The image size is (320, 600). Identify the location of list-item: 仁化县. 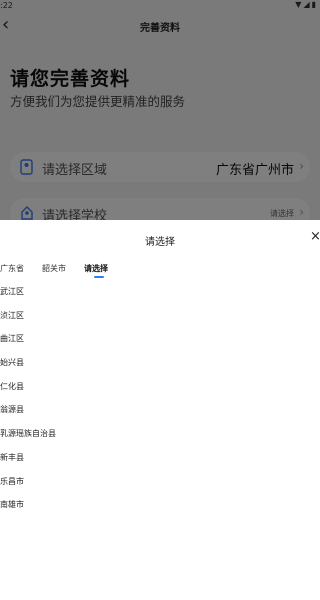
(160, 393).